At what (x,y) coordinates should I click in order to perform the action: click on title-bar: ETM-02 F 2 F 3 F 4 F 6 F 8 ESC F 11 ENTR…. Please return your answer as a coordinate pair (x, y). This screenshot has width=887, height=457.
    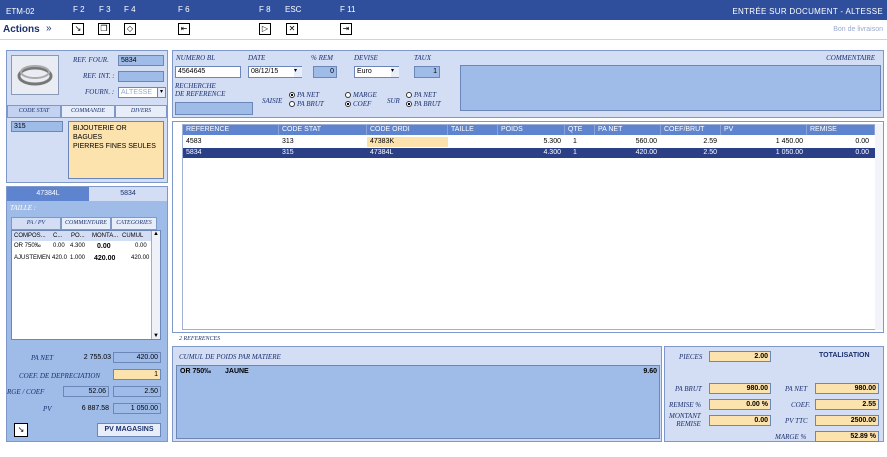
    Looking at the image, I should click on (443, 10).